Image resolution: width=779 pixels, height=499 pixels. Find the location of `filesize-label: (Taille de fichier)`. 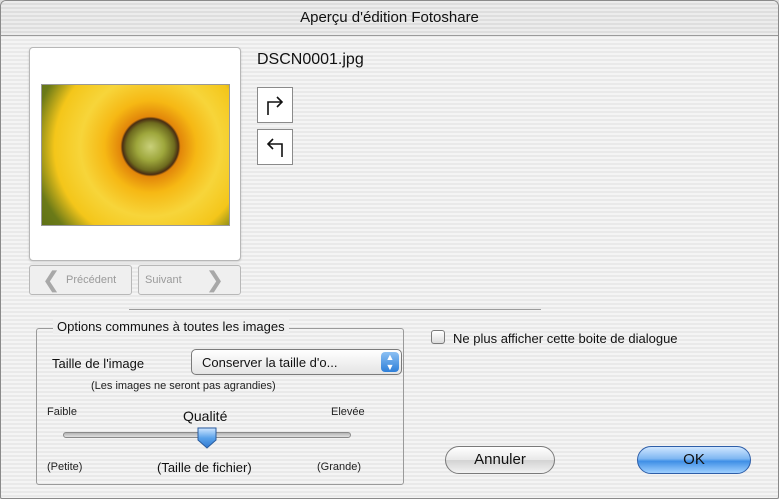

filesize-label: (Taille de fichier) is located at coordinates (204, 467).